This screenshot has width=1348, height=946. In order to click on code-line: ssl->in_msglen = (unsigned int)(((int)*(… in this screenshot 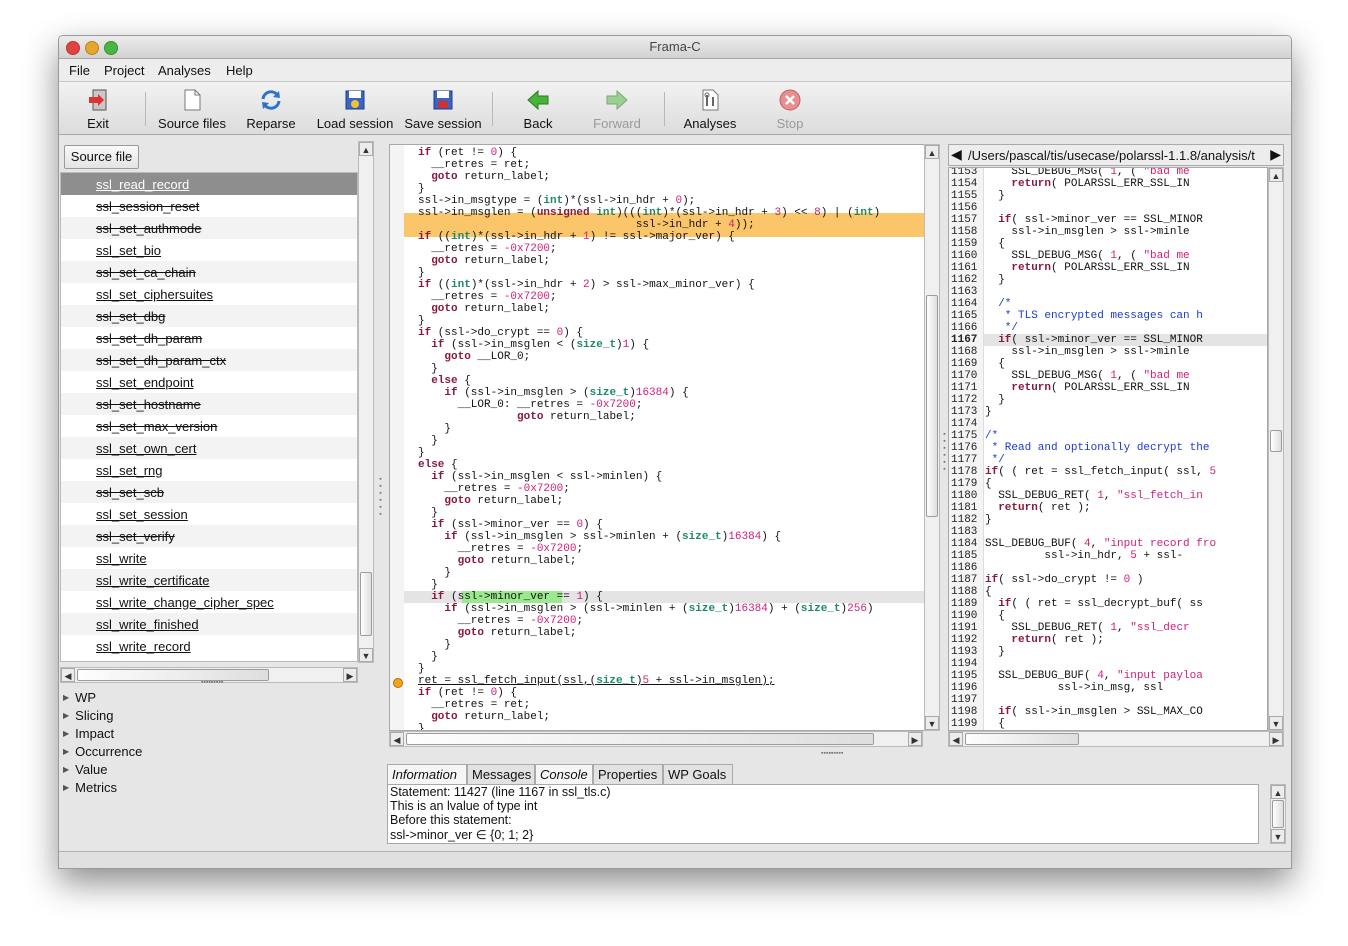, I will do `click(671, 213)`.